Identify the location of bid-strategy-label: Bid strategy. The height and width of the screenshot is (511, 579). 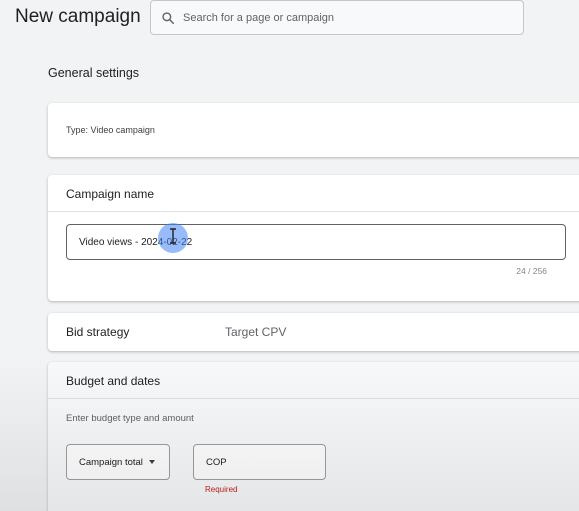
(98, 332).